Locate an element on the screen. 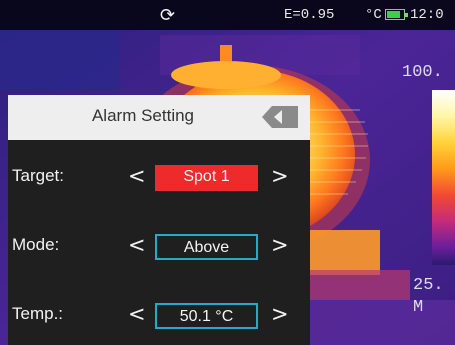 The height and width of the screenshot is (345, 455). clock: 12:0 is located at coordinates (427, 15).